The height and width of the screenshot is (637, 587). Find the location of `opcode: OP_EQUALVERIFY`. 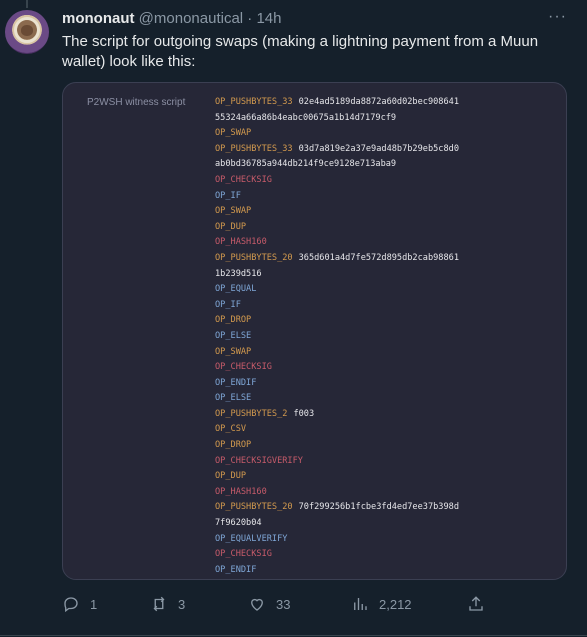

opcode: OP_EQUALVERIFY is located at coordinates (251, 538).